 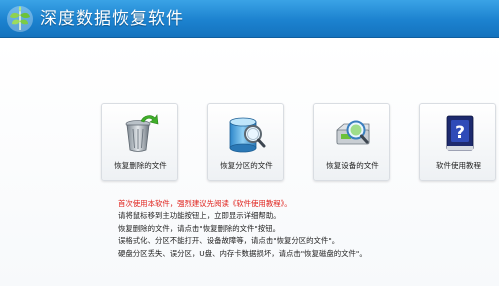 I want to click on device-magnifier-icon, so click(x=353, y=132).